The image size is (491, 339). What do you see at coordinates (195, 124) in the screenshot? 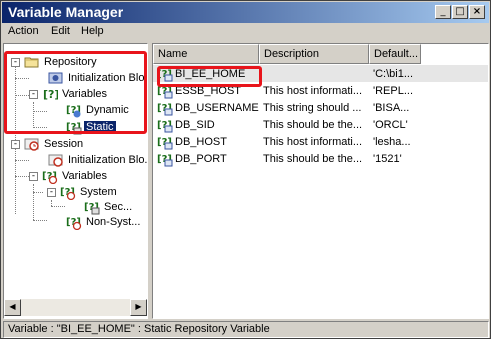
I see `variable-name: DB_SID` at bounding box center [195, 124].